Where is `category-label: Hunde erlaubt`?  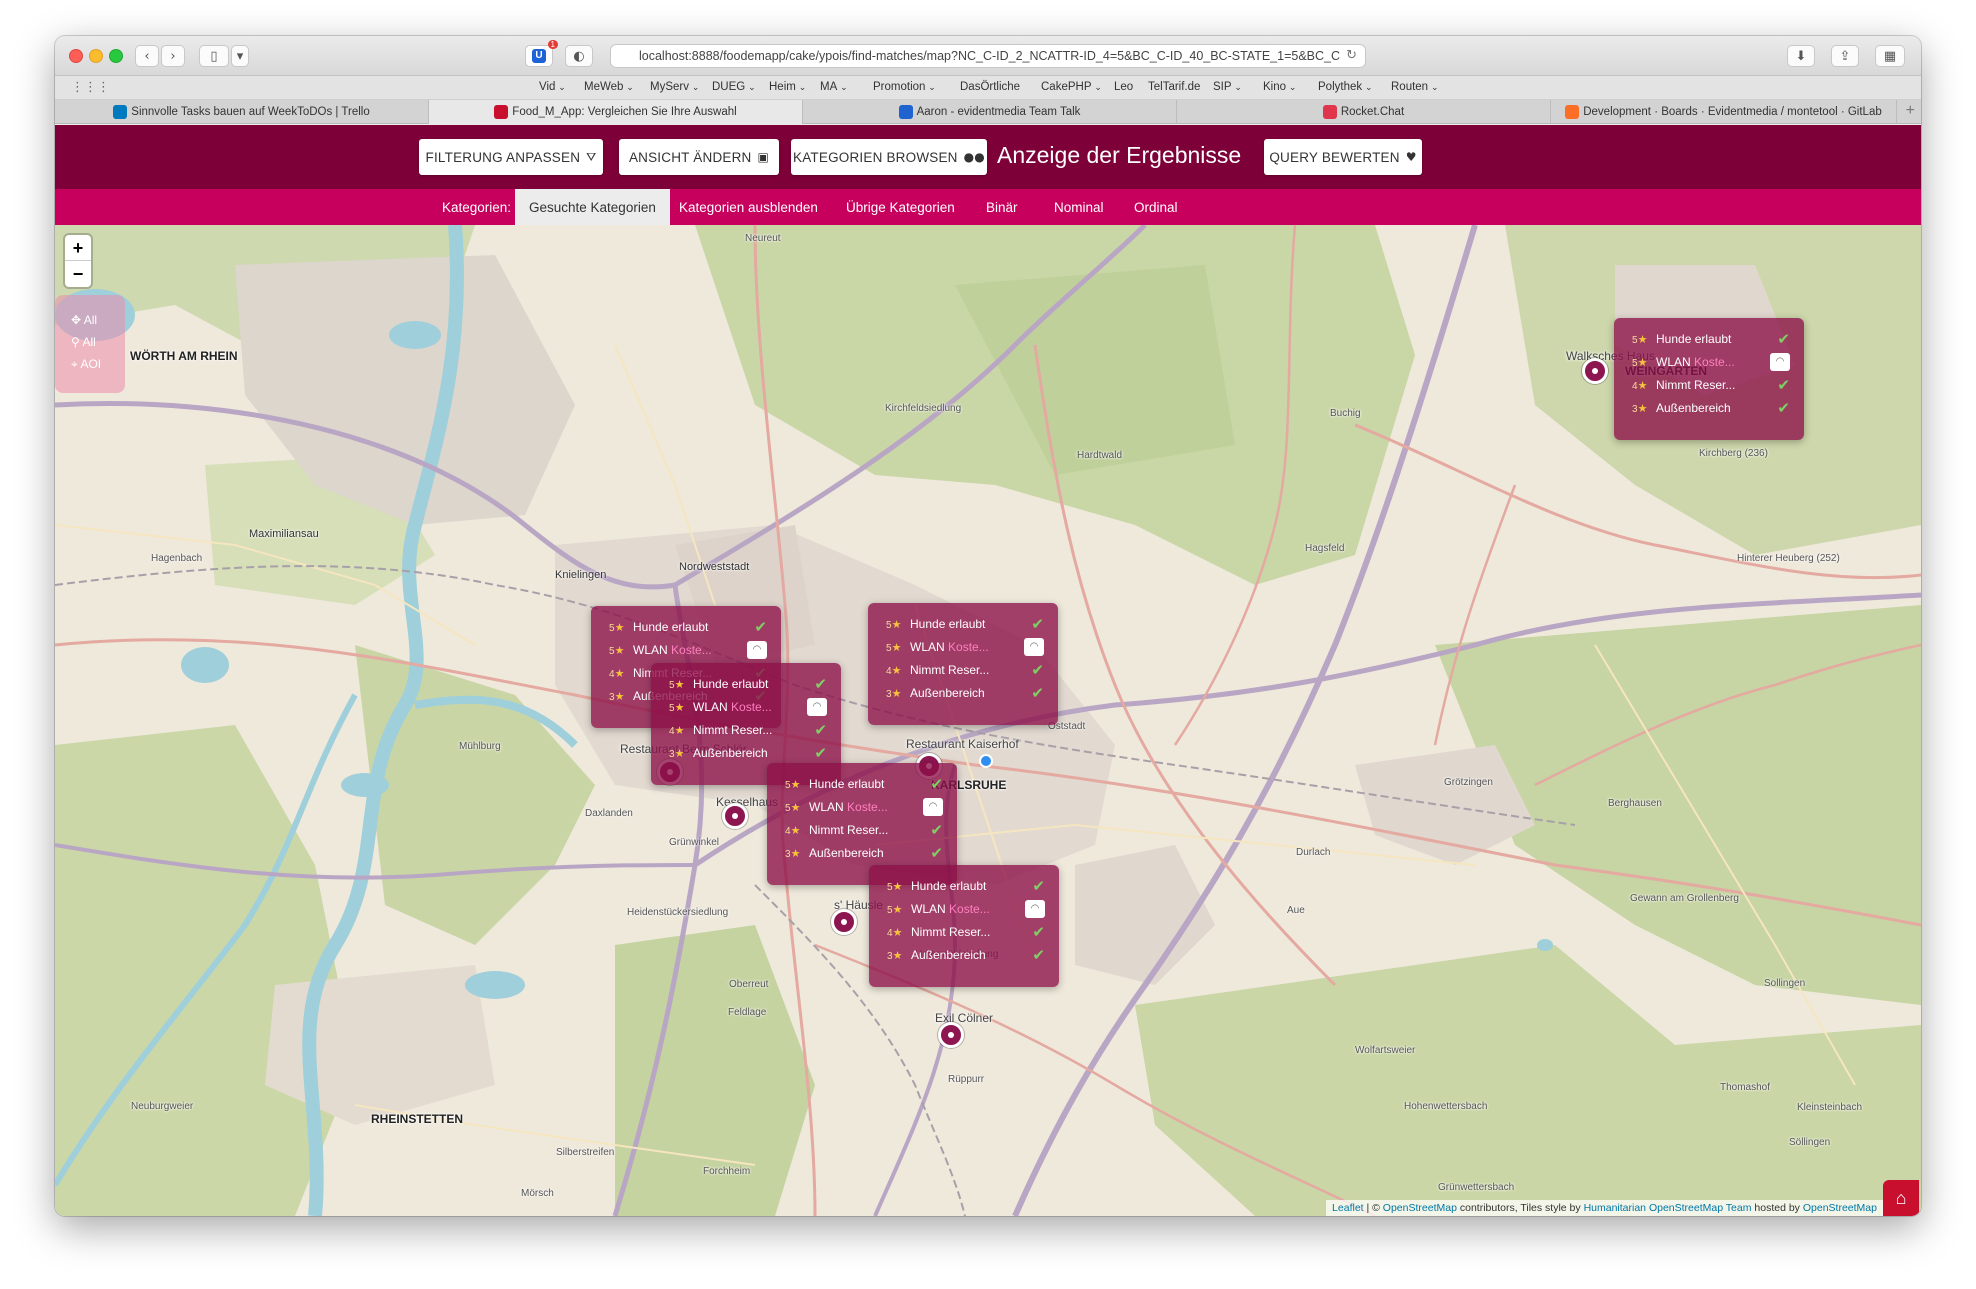
category-label: Hunde erlaubt is located at coordinates (949, 886).